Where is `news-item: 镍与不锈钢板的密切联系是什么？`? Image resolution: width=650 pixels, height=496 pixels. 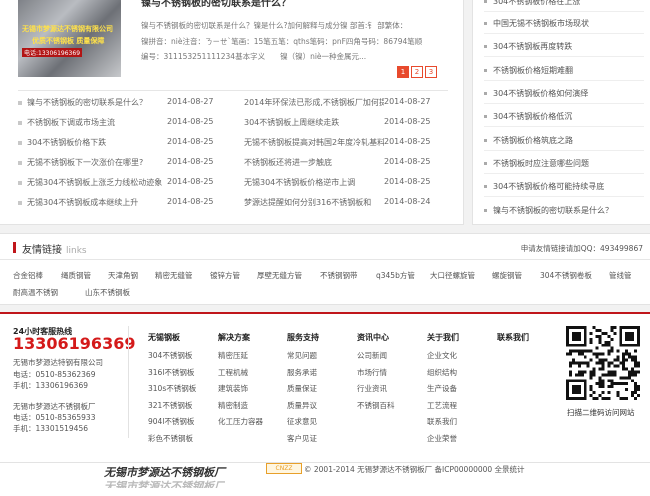 news-item: 镍与不锈钢板的密切联系是什么？ is located at coordinates (82, 102).